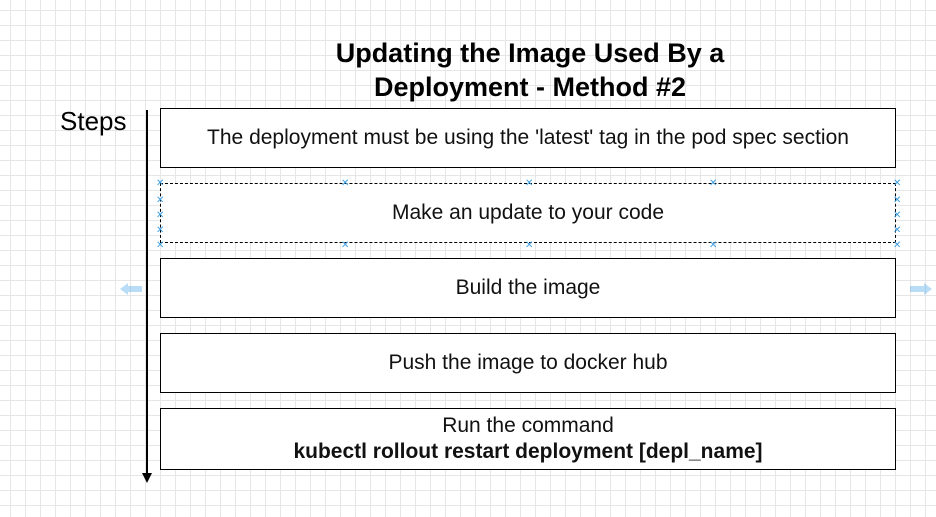  I want to click on right-arrow-hint-icon, so click(921, 289).